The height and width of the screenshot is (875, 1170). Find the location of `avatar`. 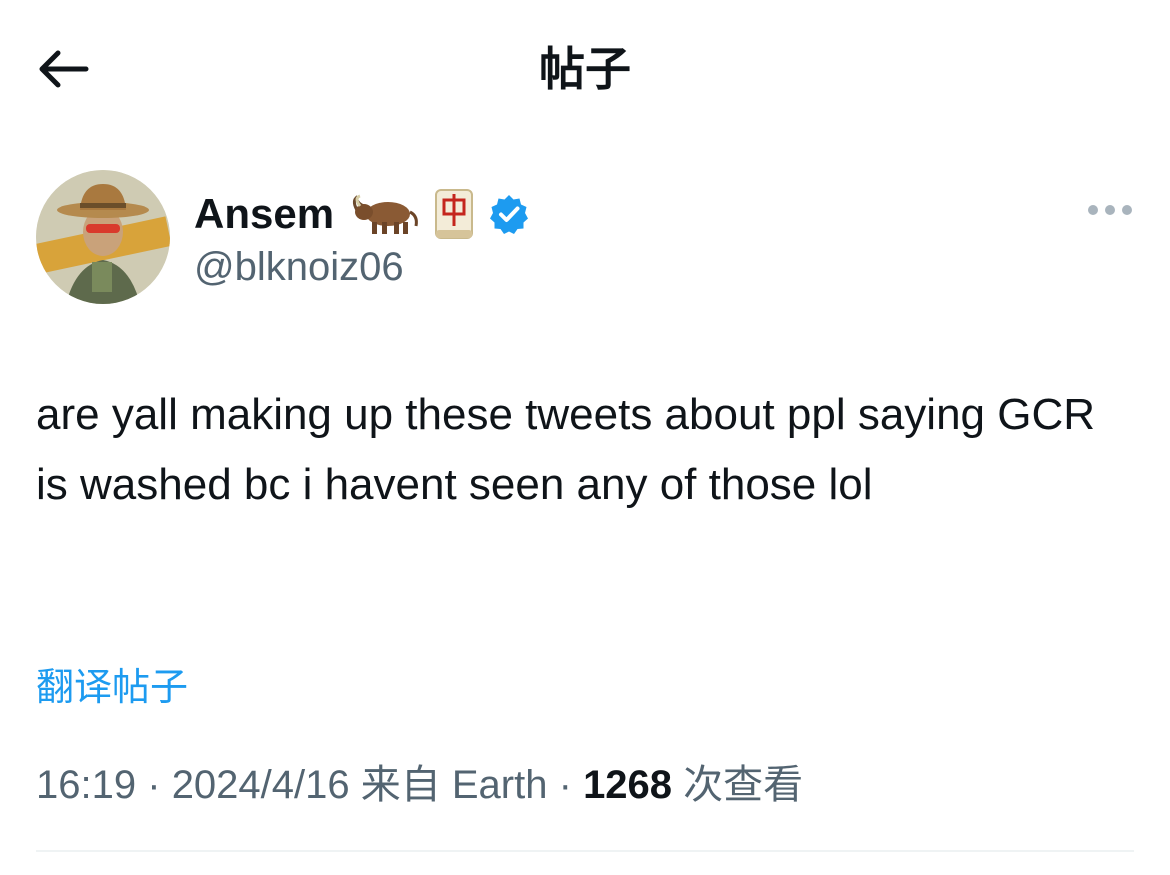

avatar is located at coordinates (103, 237).